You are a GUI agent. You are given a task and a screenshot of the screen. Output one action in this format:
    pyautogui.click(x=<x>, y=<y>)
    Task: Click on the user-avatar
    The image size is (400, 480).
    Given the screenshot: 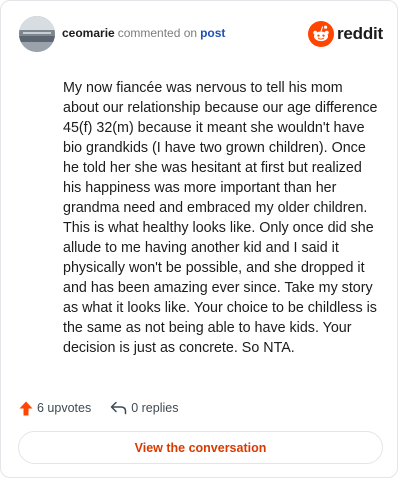 What is the action you would take?
    pyautogui.click(x=37, y=34)
    